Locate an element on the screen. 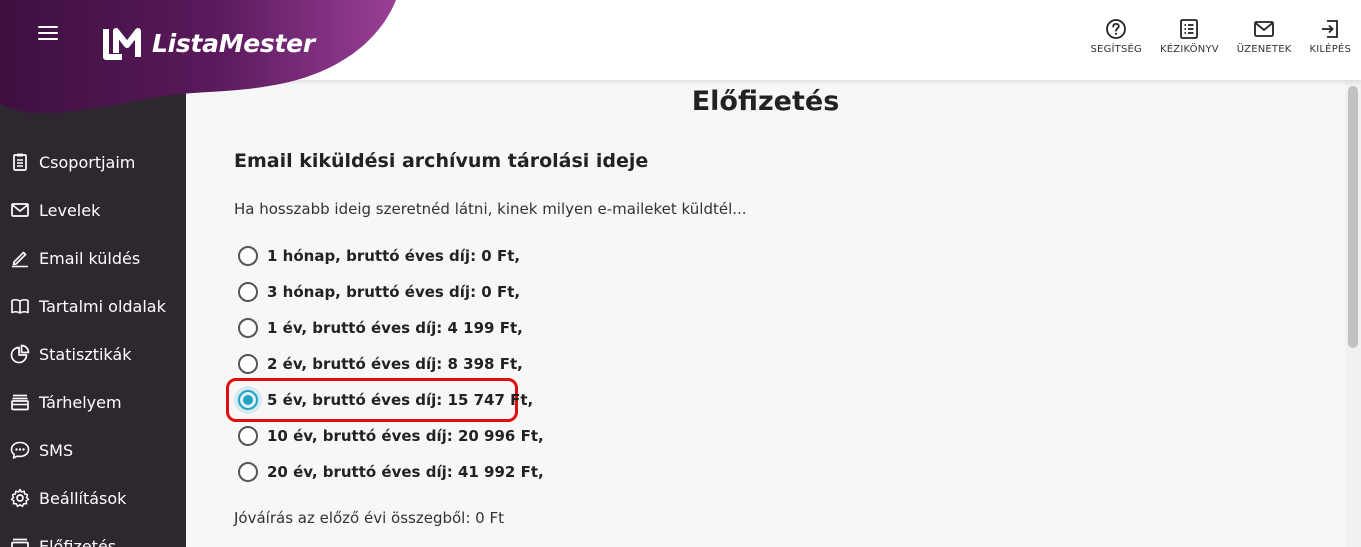 This screenshot has width=1361, height=547. vertical-scrollbar is located at coordinates (1353, 313).